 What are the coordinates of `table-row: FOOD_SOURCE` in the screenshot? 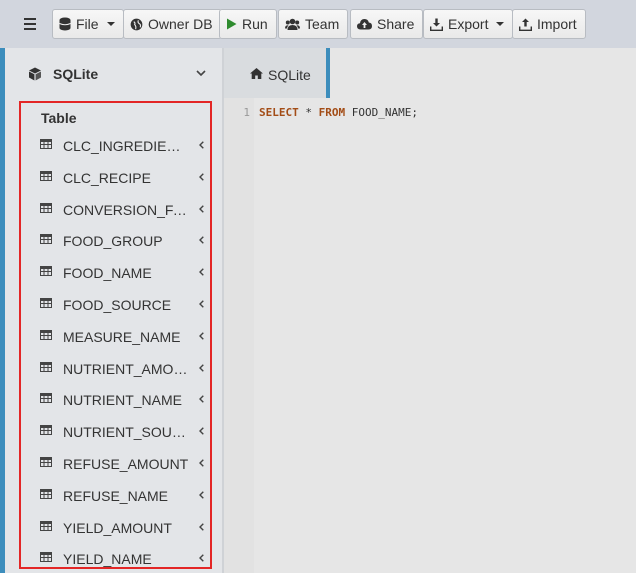 It's located at (115, 304).